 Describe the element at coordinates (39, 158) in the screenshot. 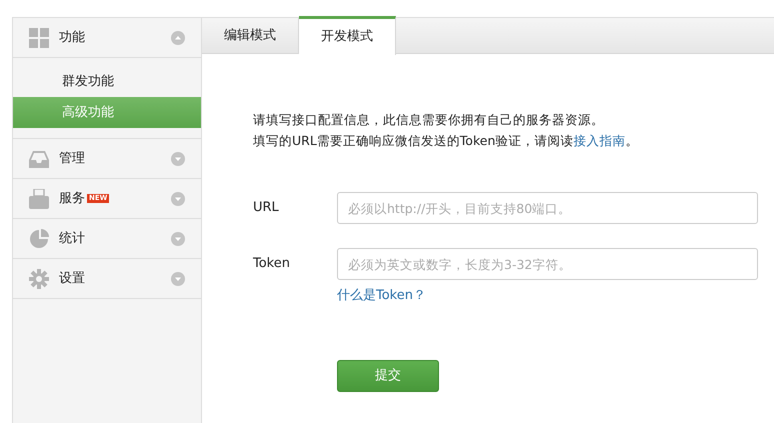

I see `inbox-icon` at that location.